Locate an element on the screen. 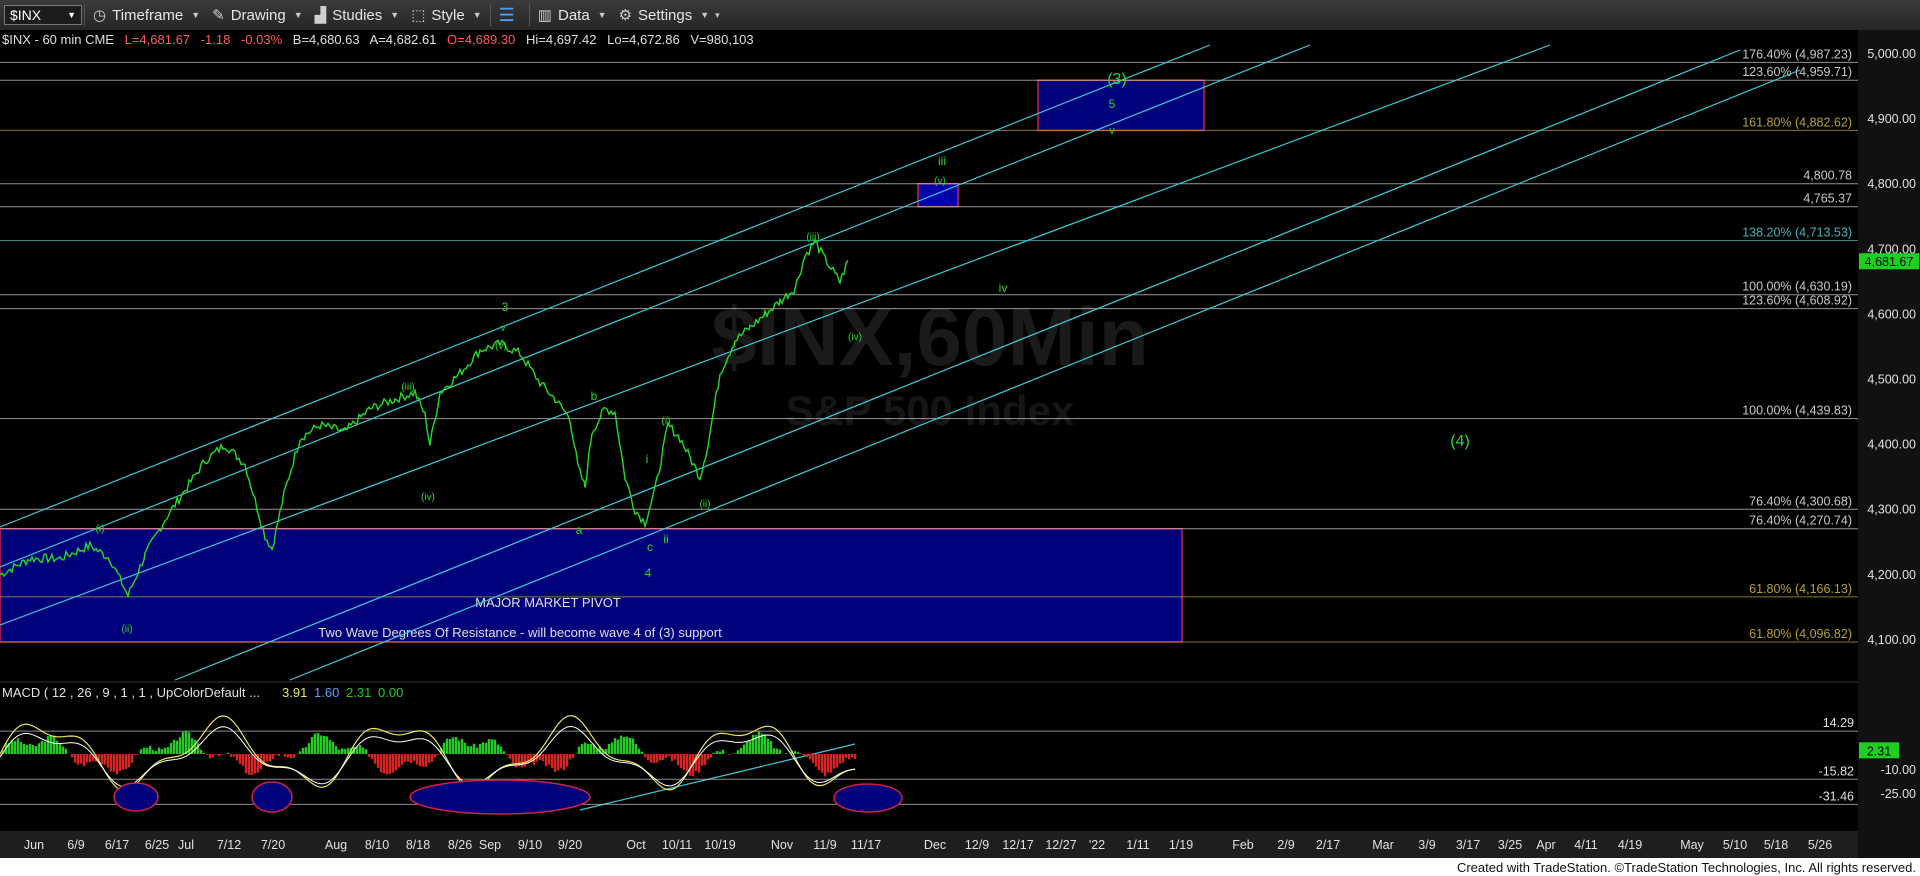  fib-label: 61.80% (4,096.82) is located at coordinates (1800, 634).